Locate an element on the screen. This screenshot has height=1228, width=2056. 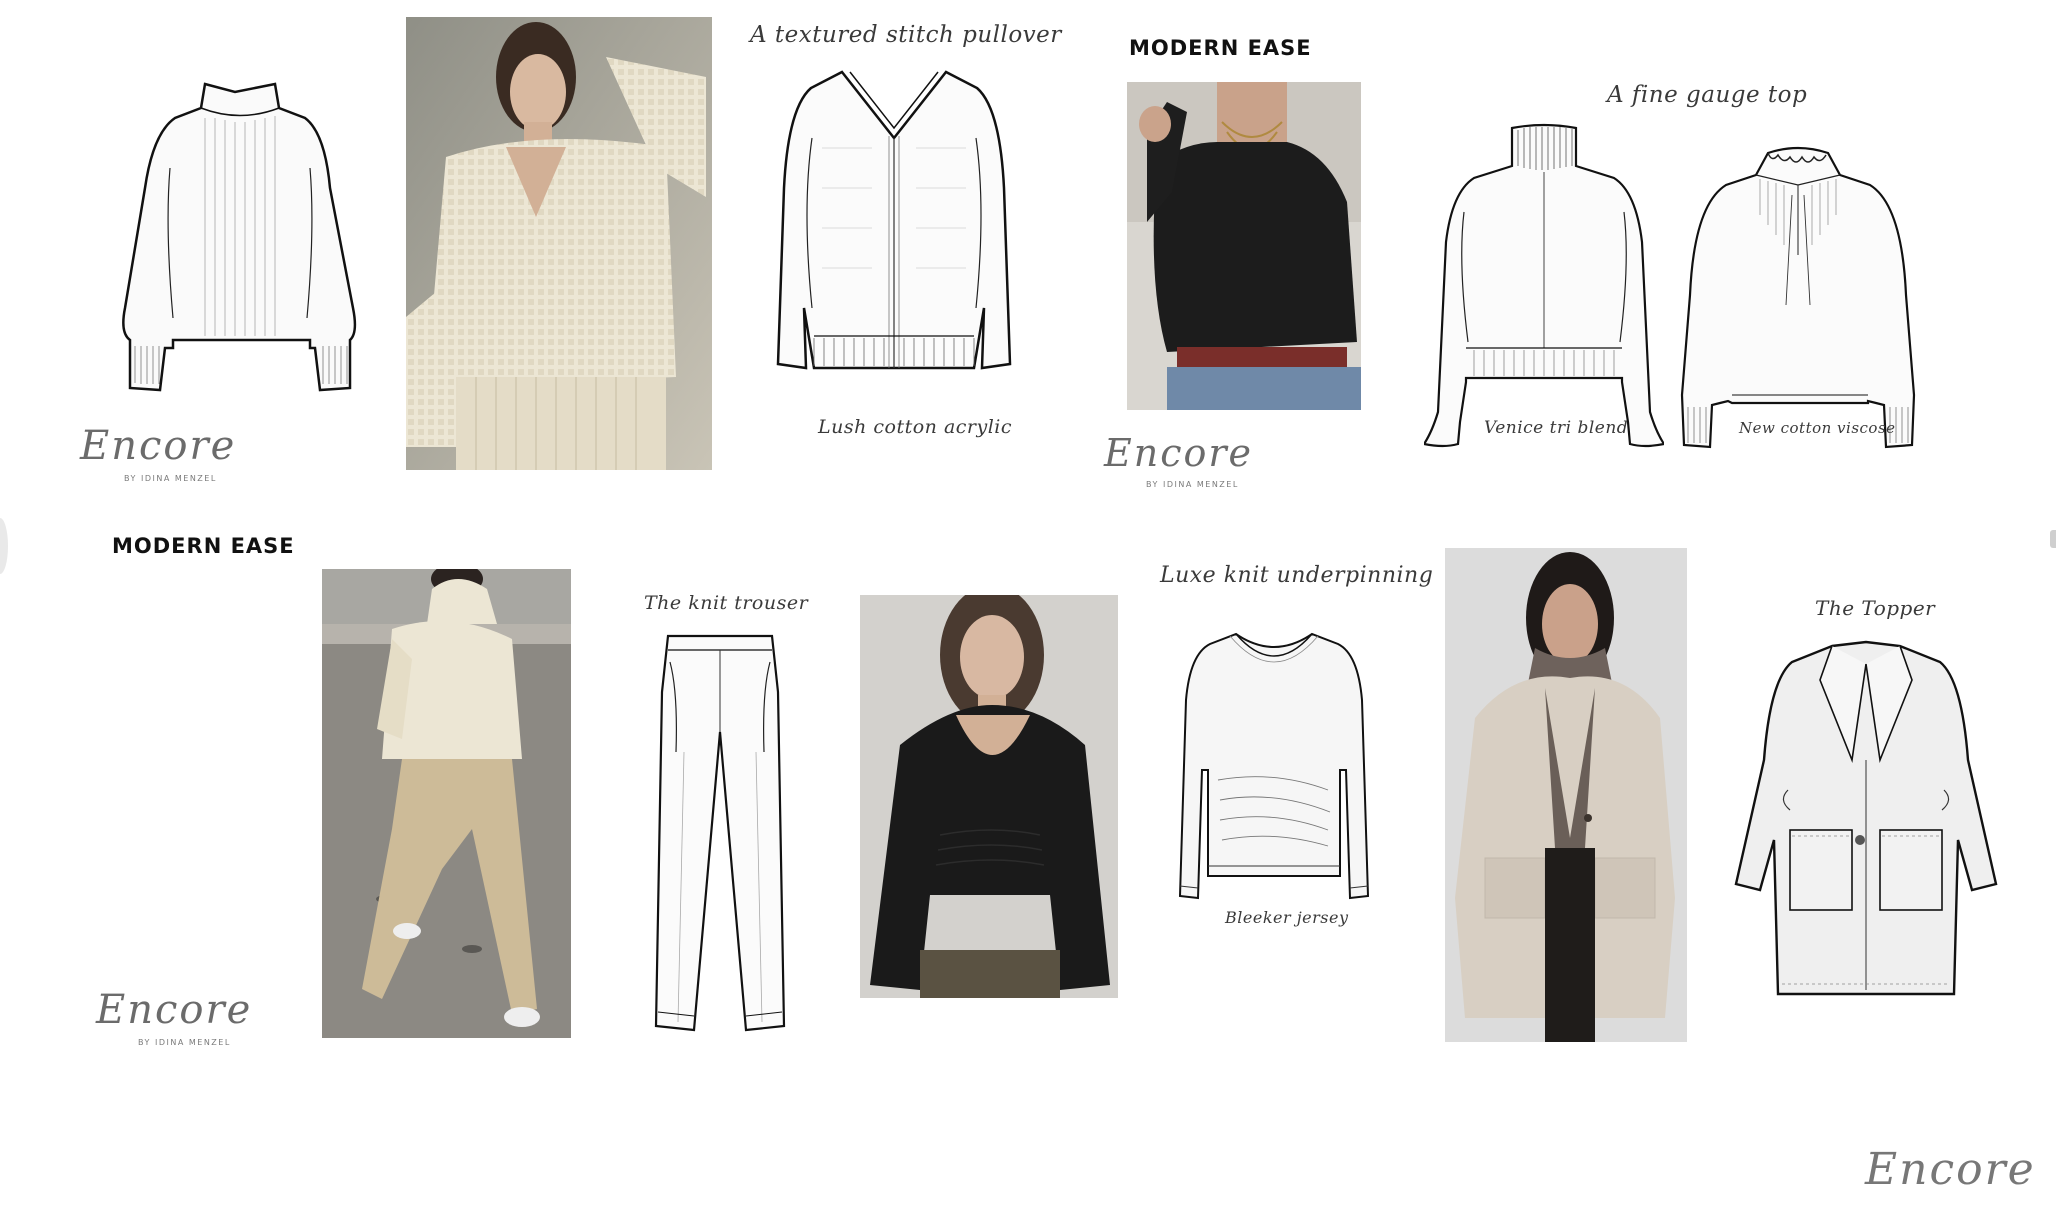
slide-nav-edge-right is located at coordinates (2053, 539).